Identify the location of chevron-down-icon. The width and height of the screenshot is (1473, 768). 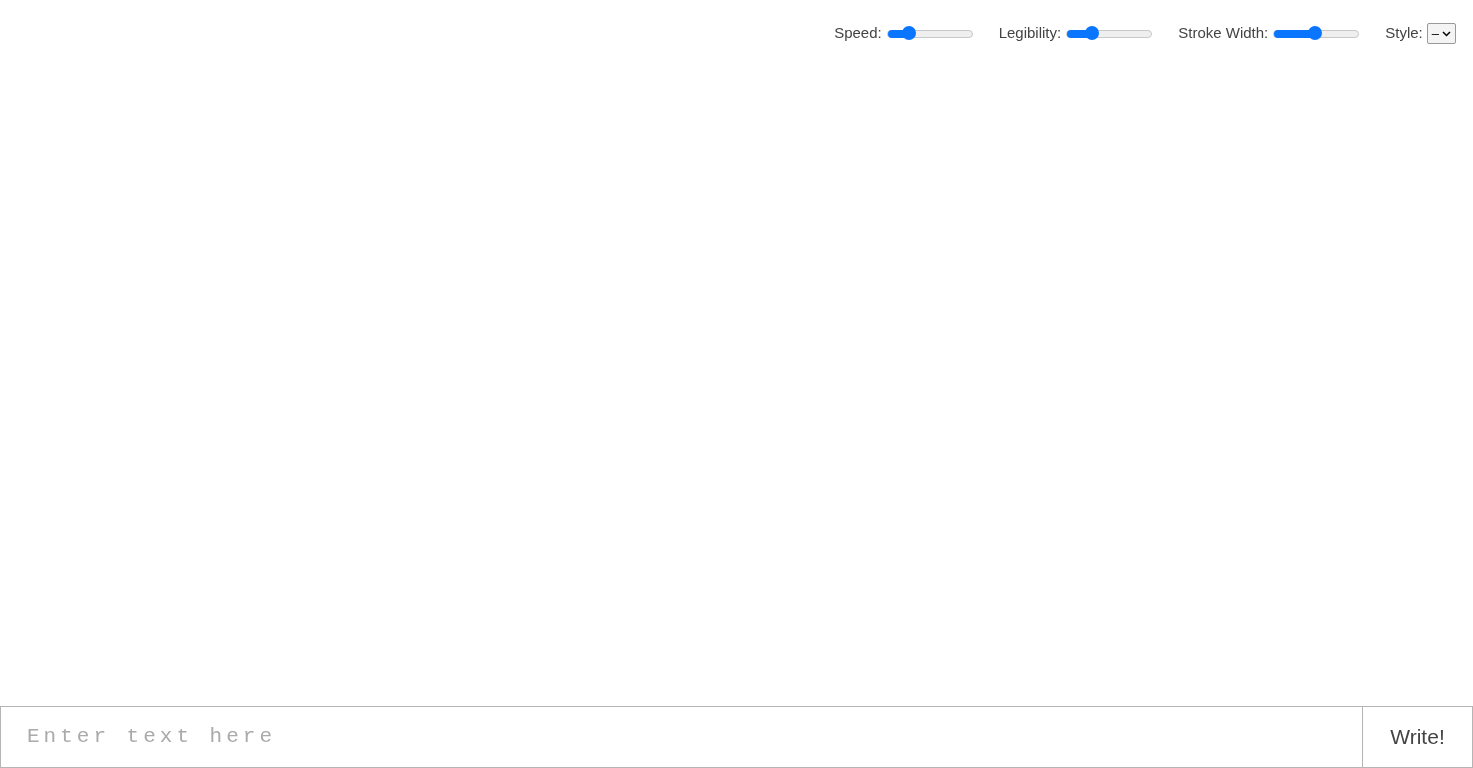
(1446, 33).